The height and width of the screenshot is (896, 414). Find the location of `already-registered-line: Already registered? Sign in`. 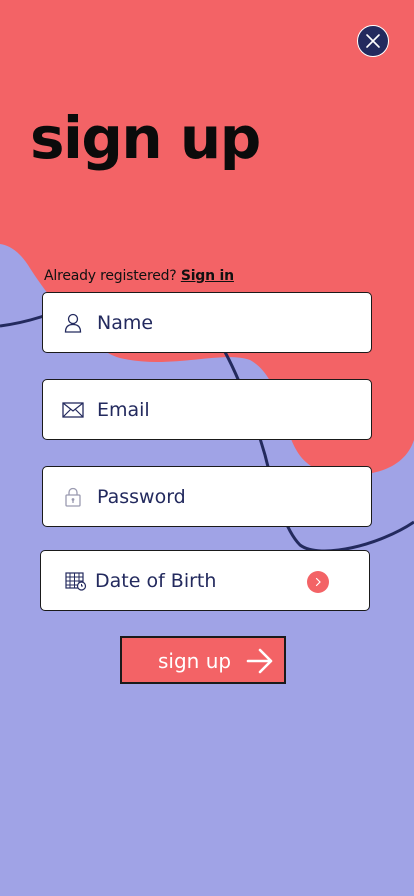

already-registered-line: Already registered? Sign in is located at coordinates (139, 276).